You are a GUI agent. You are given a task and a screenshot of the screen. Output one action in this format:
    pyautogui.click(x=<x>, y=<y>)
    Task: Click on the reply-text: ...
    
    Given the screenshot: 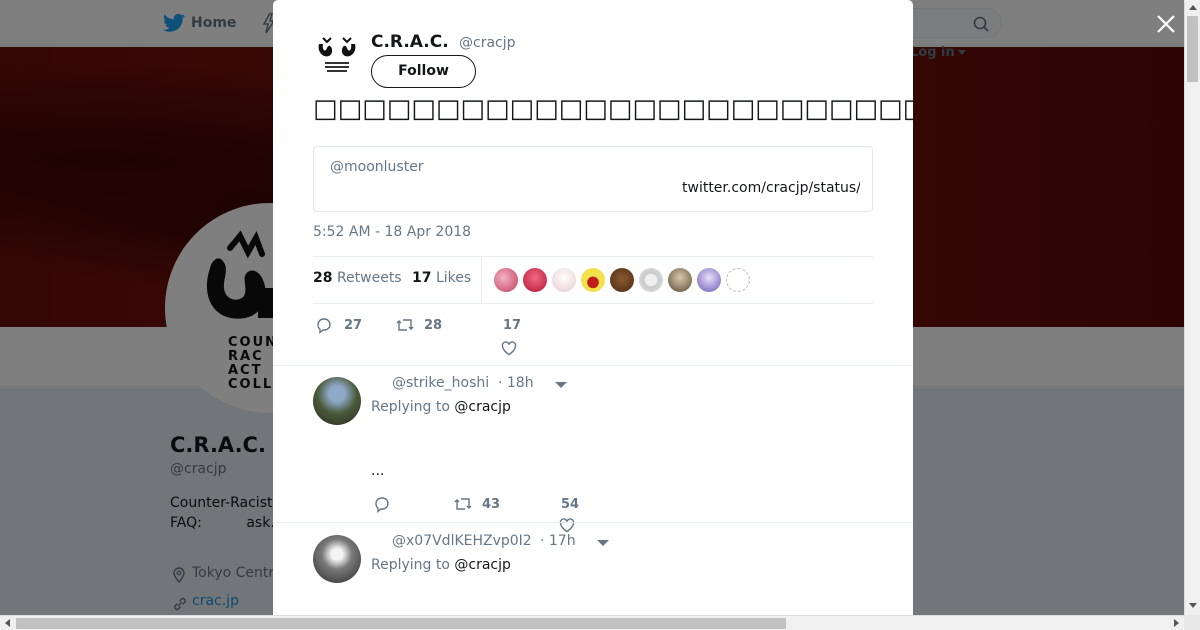 What is the action you would take?
    pyautogui.click(x=378, y=471)
    